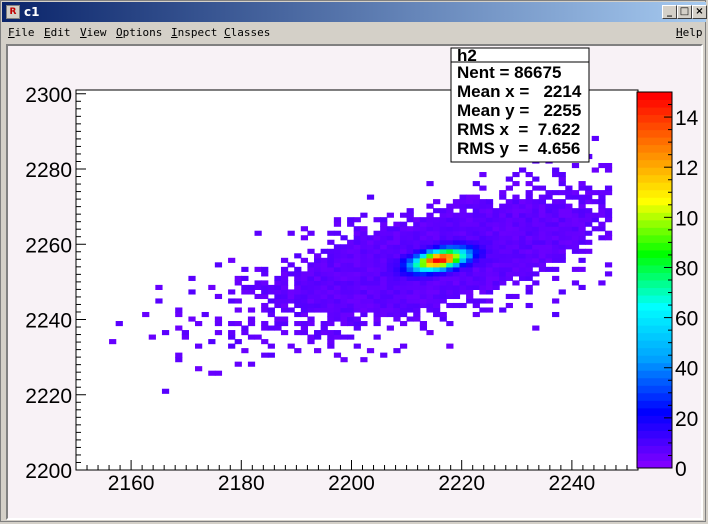 Image resolution: width=708 pixels, height=524 pixels. Describe the element at coordinates (139, 33) in the screenshot. I see `menu-options: Options` at that location.